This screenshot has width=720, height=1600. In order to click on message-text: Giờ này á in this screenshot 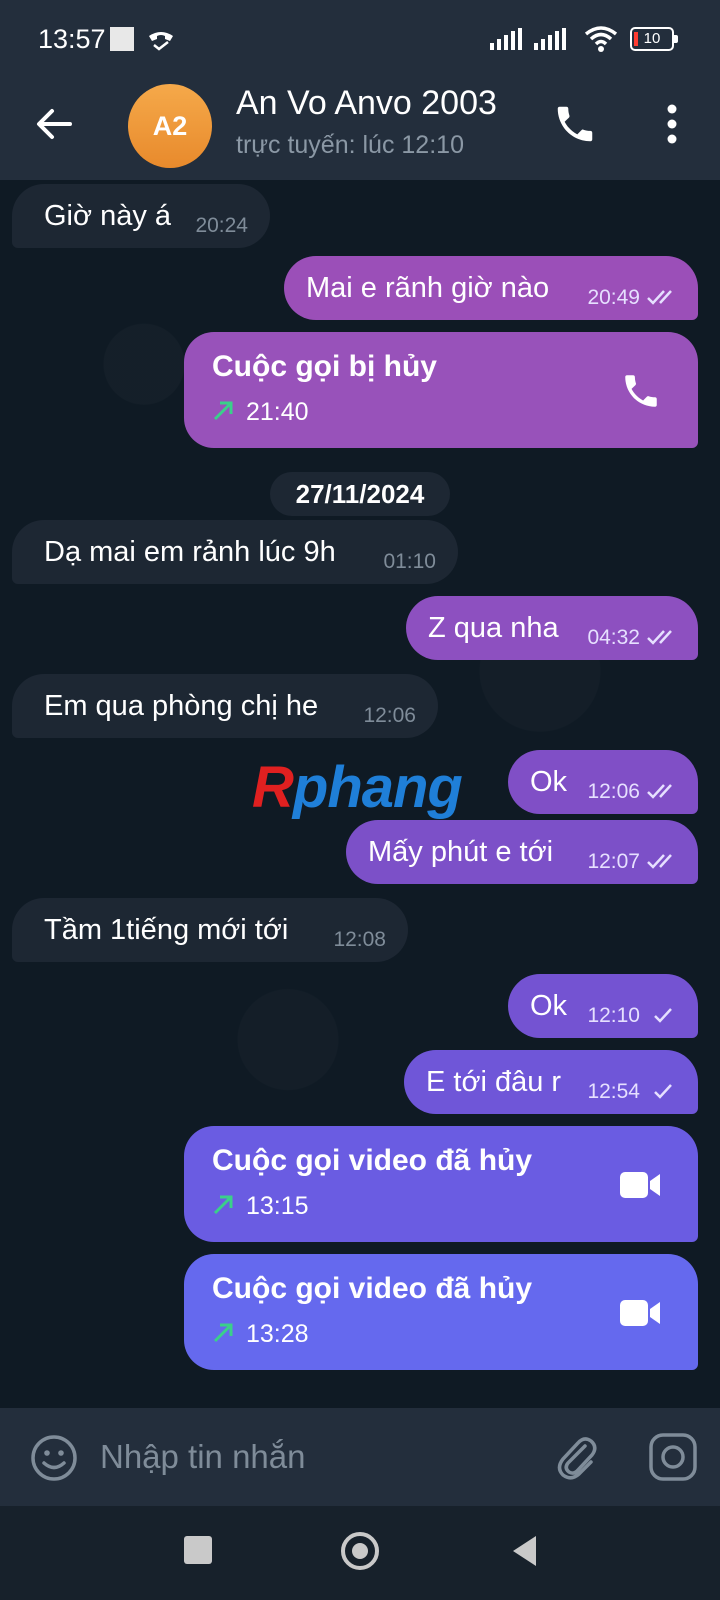, I will do `click(108, 216)`.